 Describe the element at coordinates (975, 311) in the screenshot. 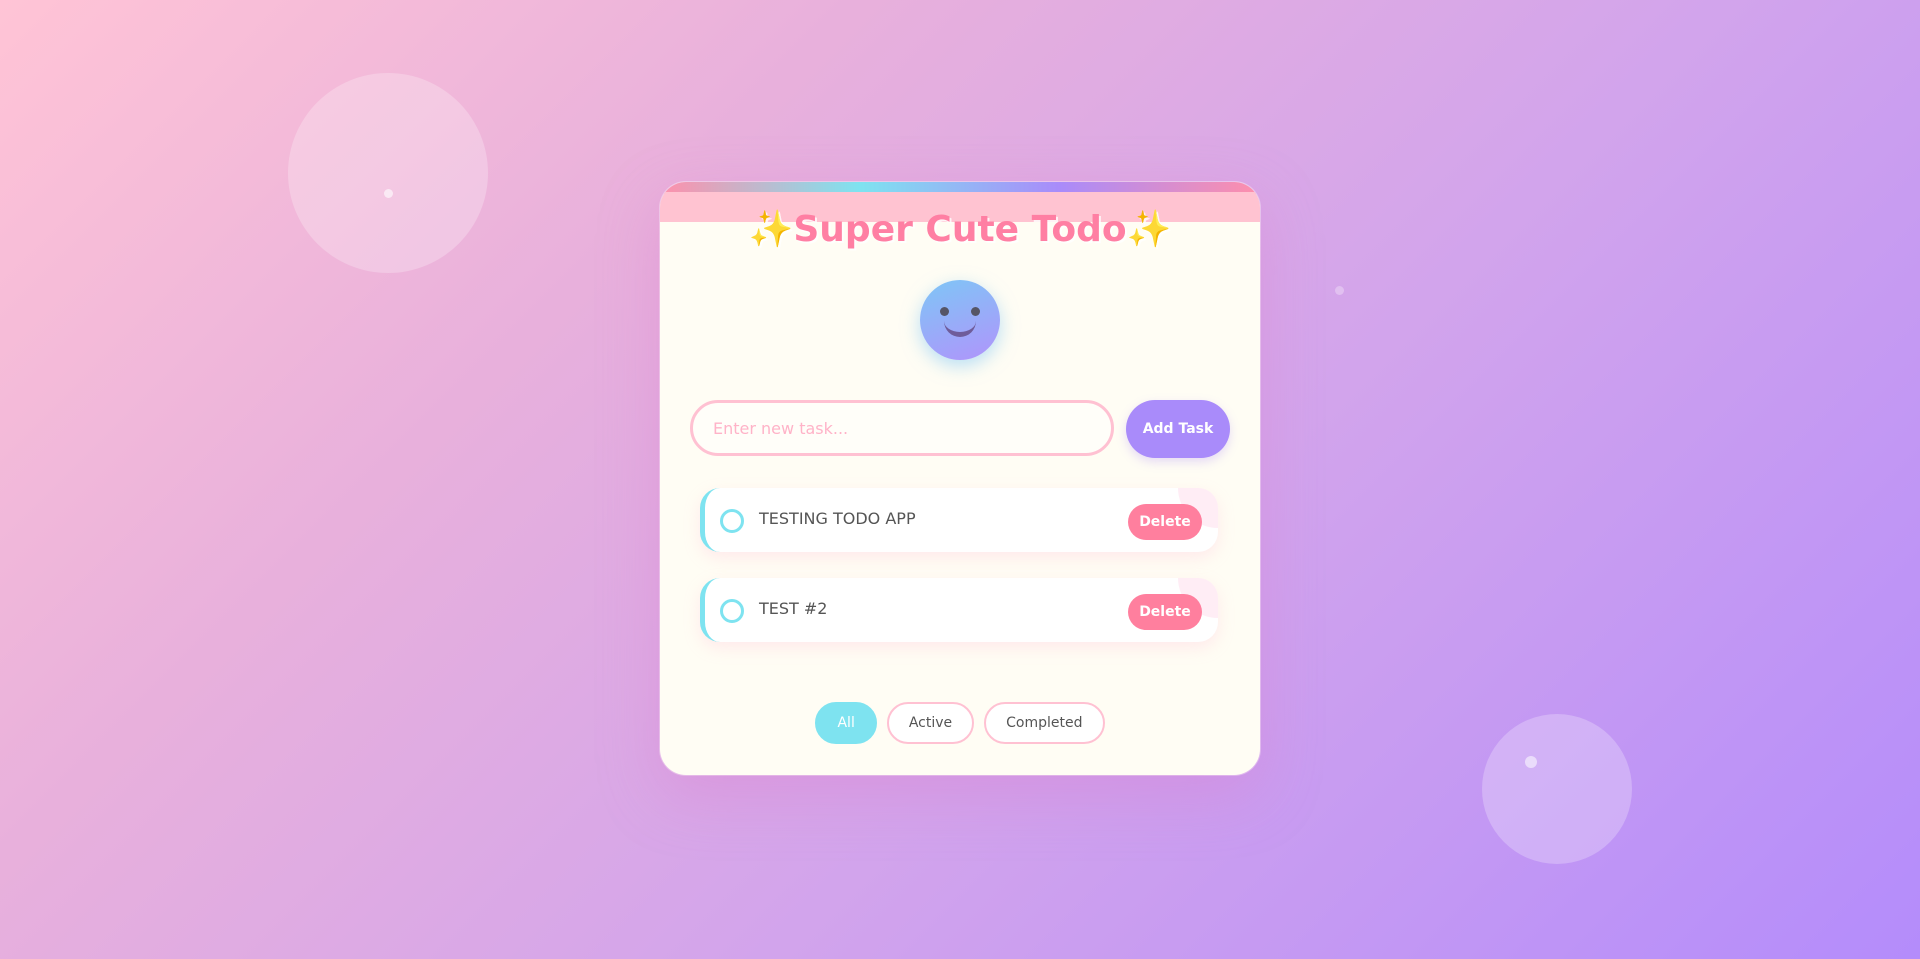

I see `face-eye-right` at that location.